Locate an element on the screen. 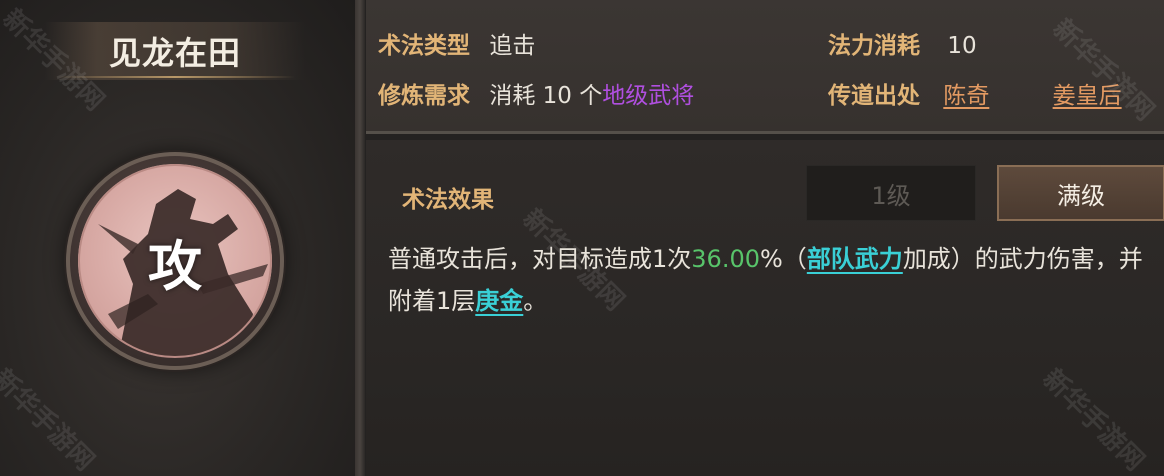 Image resolution: width=1164 pixels, height=476 pixels. effect-text-part: %（ is located at coordinates (783, 259).